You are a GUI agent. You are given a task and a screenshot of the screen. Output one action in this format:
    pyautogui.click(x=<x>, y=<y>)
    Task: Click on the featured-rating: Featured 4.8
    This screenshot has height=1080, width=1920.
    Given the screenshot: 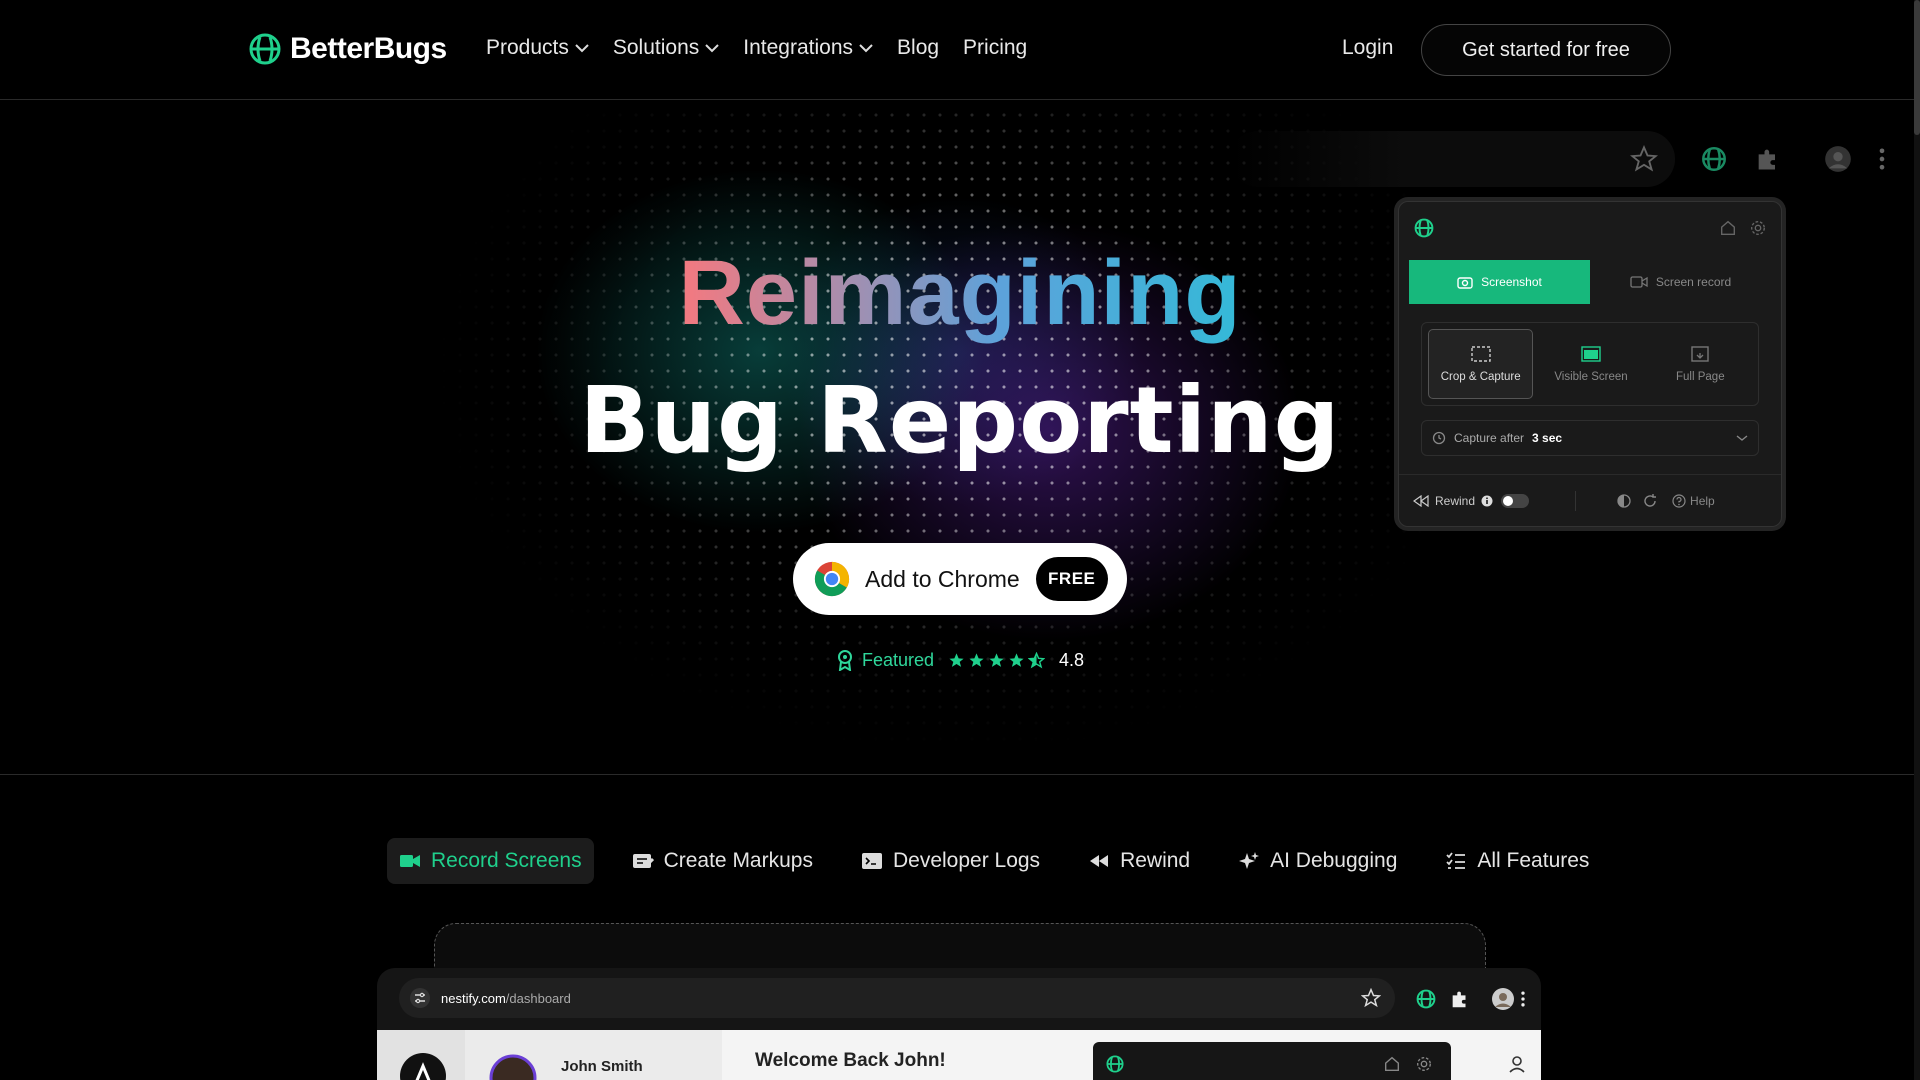 What is the action you would take?
    pyautogui.click(x=960, y=660)
    